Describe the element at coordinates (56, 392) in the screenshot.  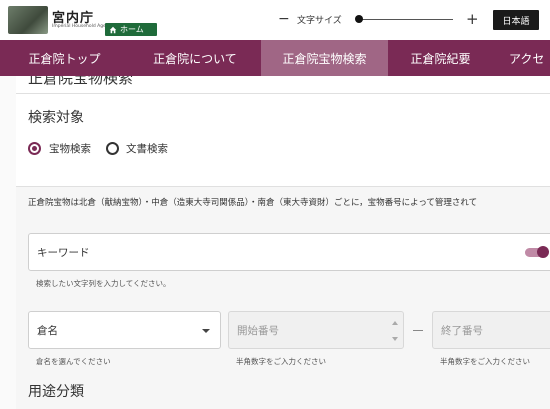
I see `usage-category-title: 用途分類` at that location.